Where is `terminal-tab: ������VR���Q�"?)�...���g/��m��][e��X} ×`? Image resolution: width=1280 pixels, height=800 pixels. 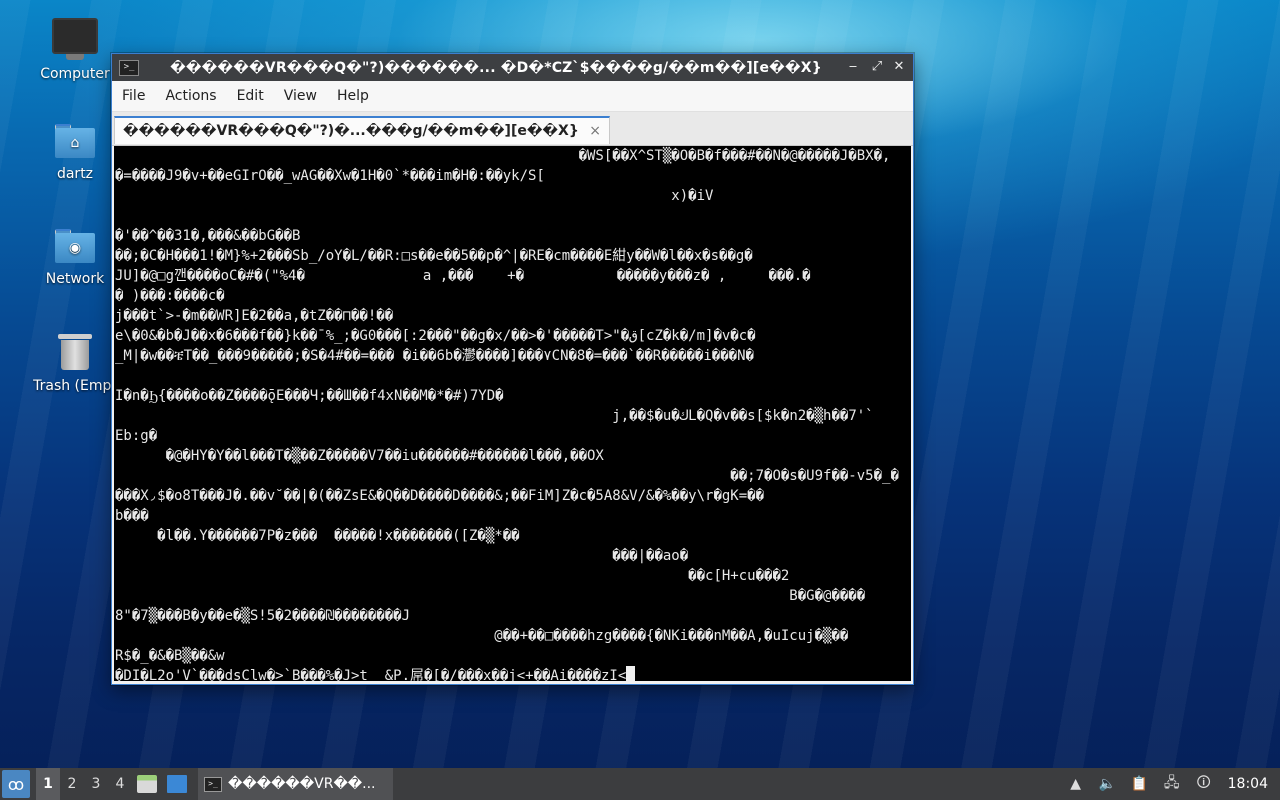
terminal-tab: ������VR���Q�"?)�...���g/��m��][e��X} × is located at coordinates (362, 130).